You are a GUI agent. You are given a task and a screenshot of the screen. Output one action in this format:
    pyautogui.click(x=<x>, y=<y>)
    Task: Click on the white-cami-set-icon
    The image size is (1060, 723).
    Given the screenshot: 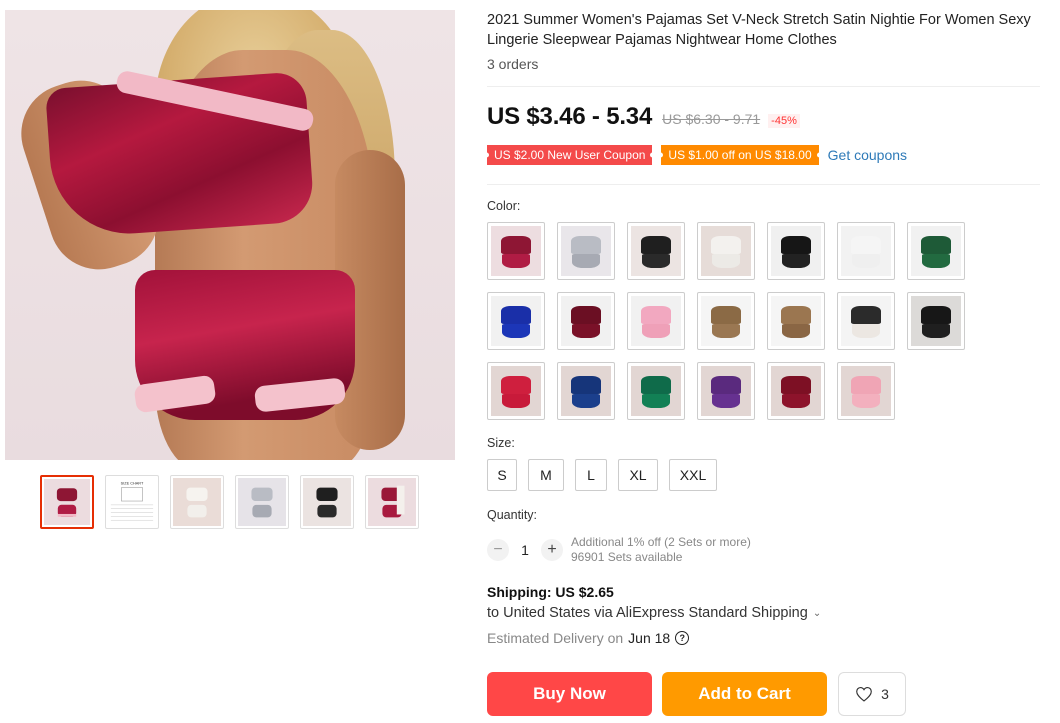 What is the action you would take?
    pyautogui.click(x=866, y=251)
    